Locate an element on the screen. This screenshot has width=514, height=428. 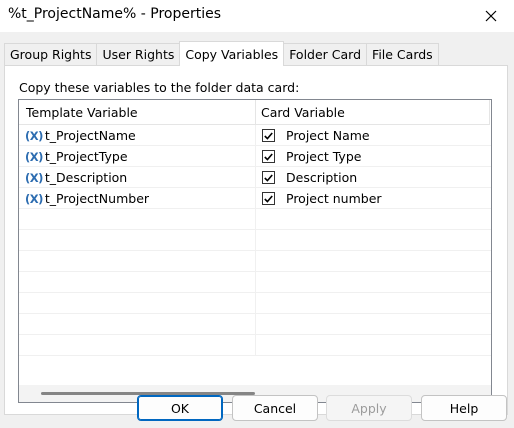
card-variable-cell: Description is located at coordinates (373, 177).